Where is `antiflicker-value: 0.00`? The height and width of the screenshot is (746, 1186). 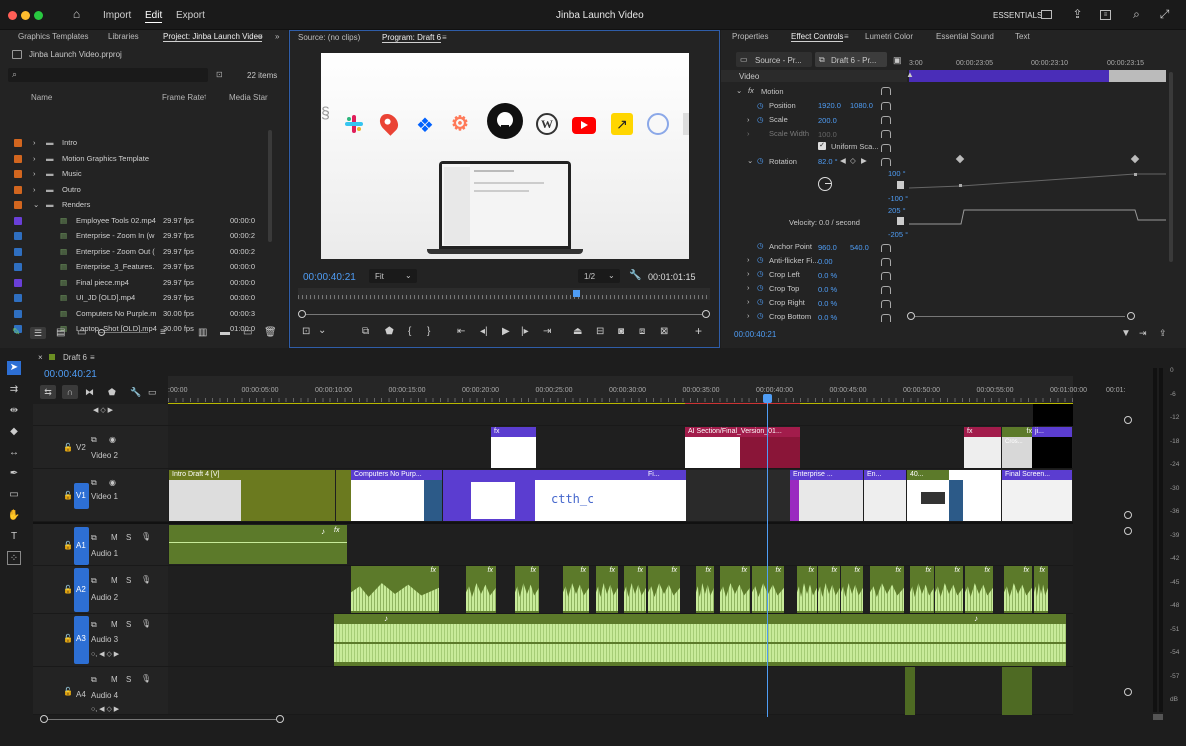 antiflicker-value: 0.00 is located at coordinates (825, 261).